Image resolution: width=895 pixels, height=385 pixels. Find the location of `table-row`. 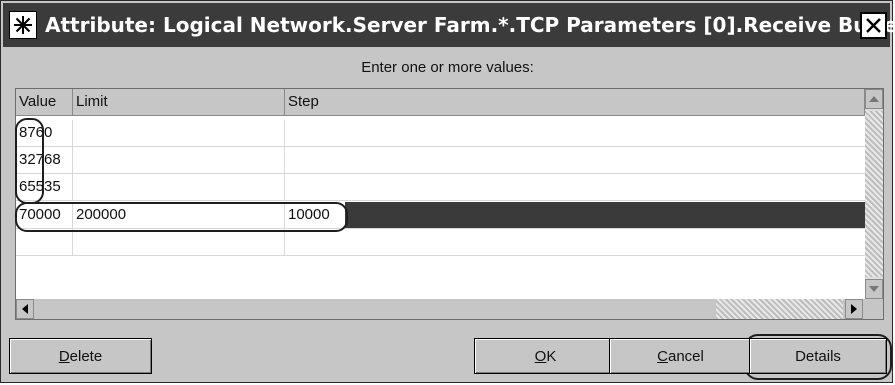

table-row is located at coordinates (440, 242).